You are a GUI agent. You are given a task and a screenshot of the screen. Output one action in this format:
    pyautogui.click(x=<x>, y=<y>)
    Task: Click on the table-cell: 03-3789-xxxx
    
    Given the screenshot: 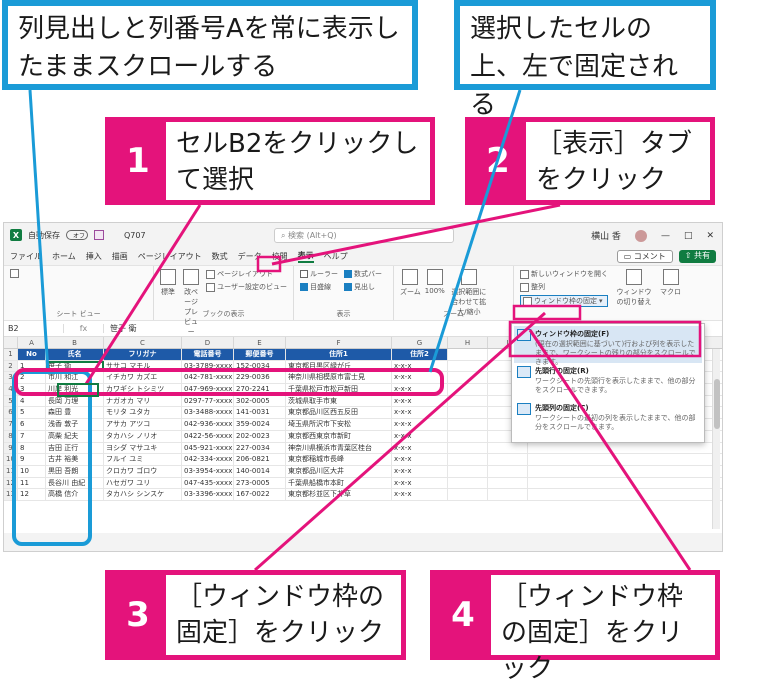 What is the action you would take?
    pyautogui.click(x=208, y=366)
    